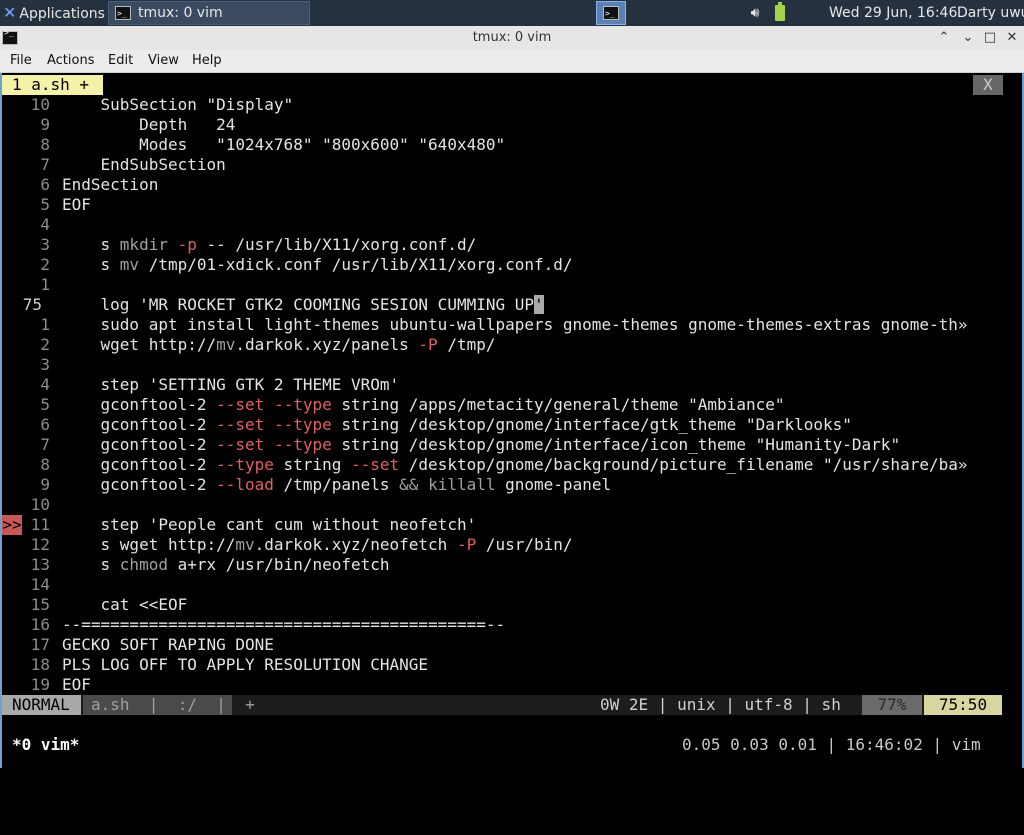 The width and height of the screenshot is (1024, 835). I want to click on taskbar-item-tmux: tmux: 0 vim, so click(209, 13).